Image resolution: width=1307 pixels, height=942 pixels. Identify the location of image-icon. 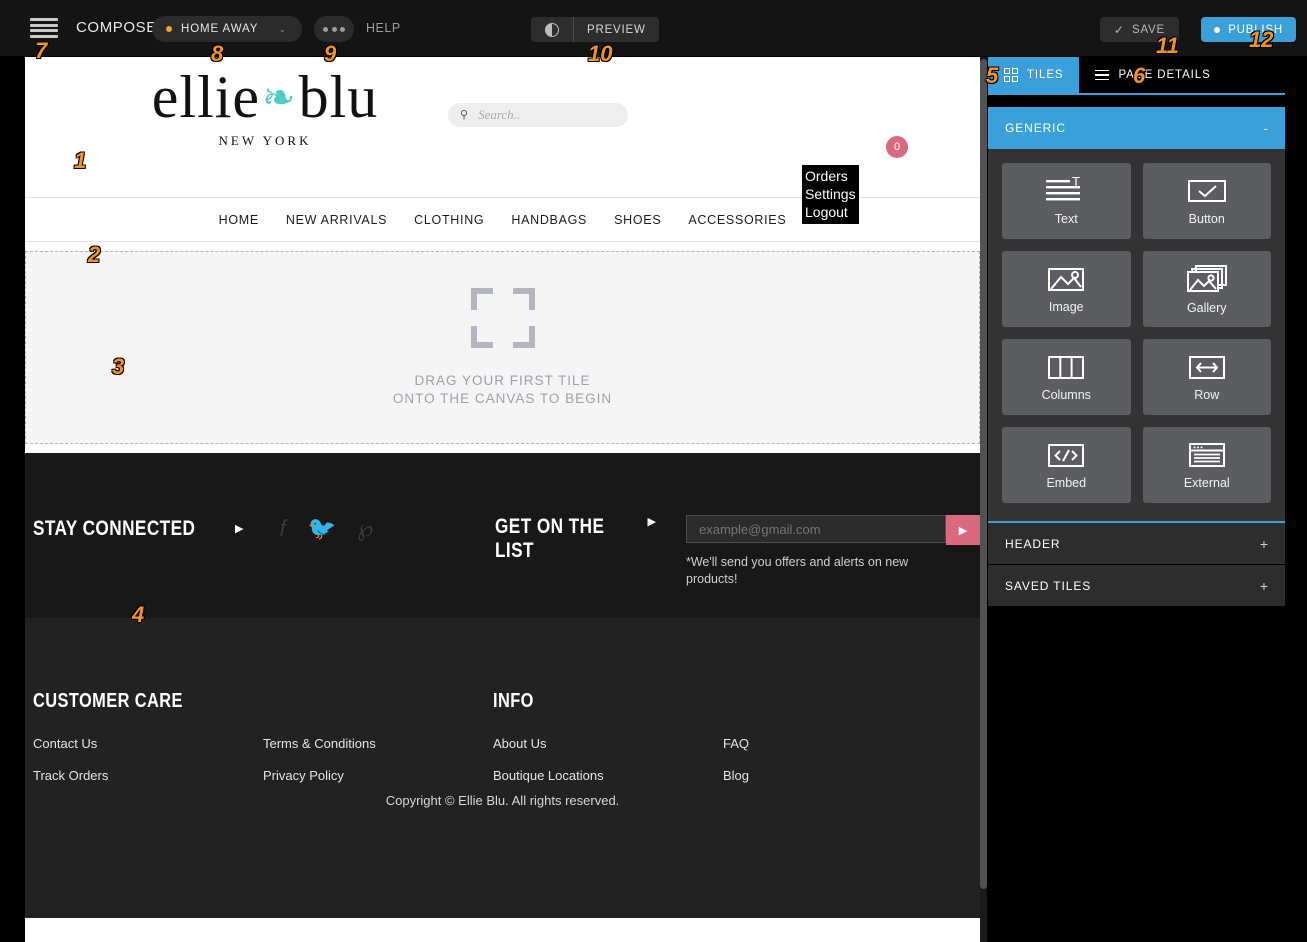
(1066, 279).